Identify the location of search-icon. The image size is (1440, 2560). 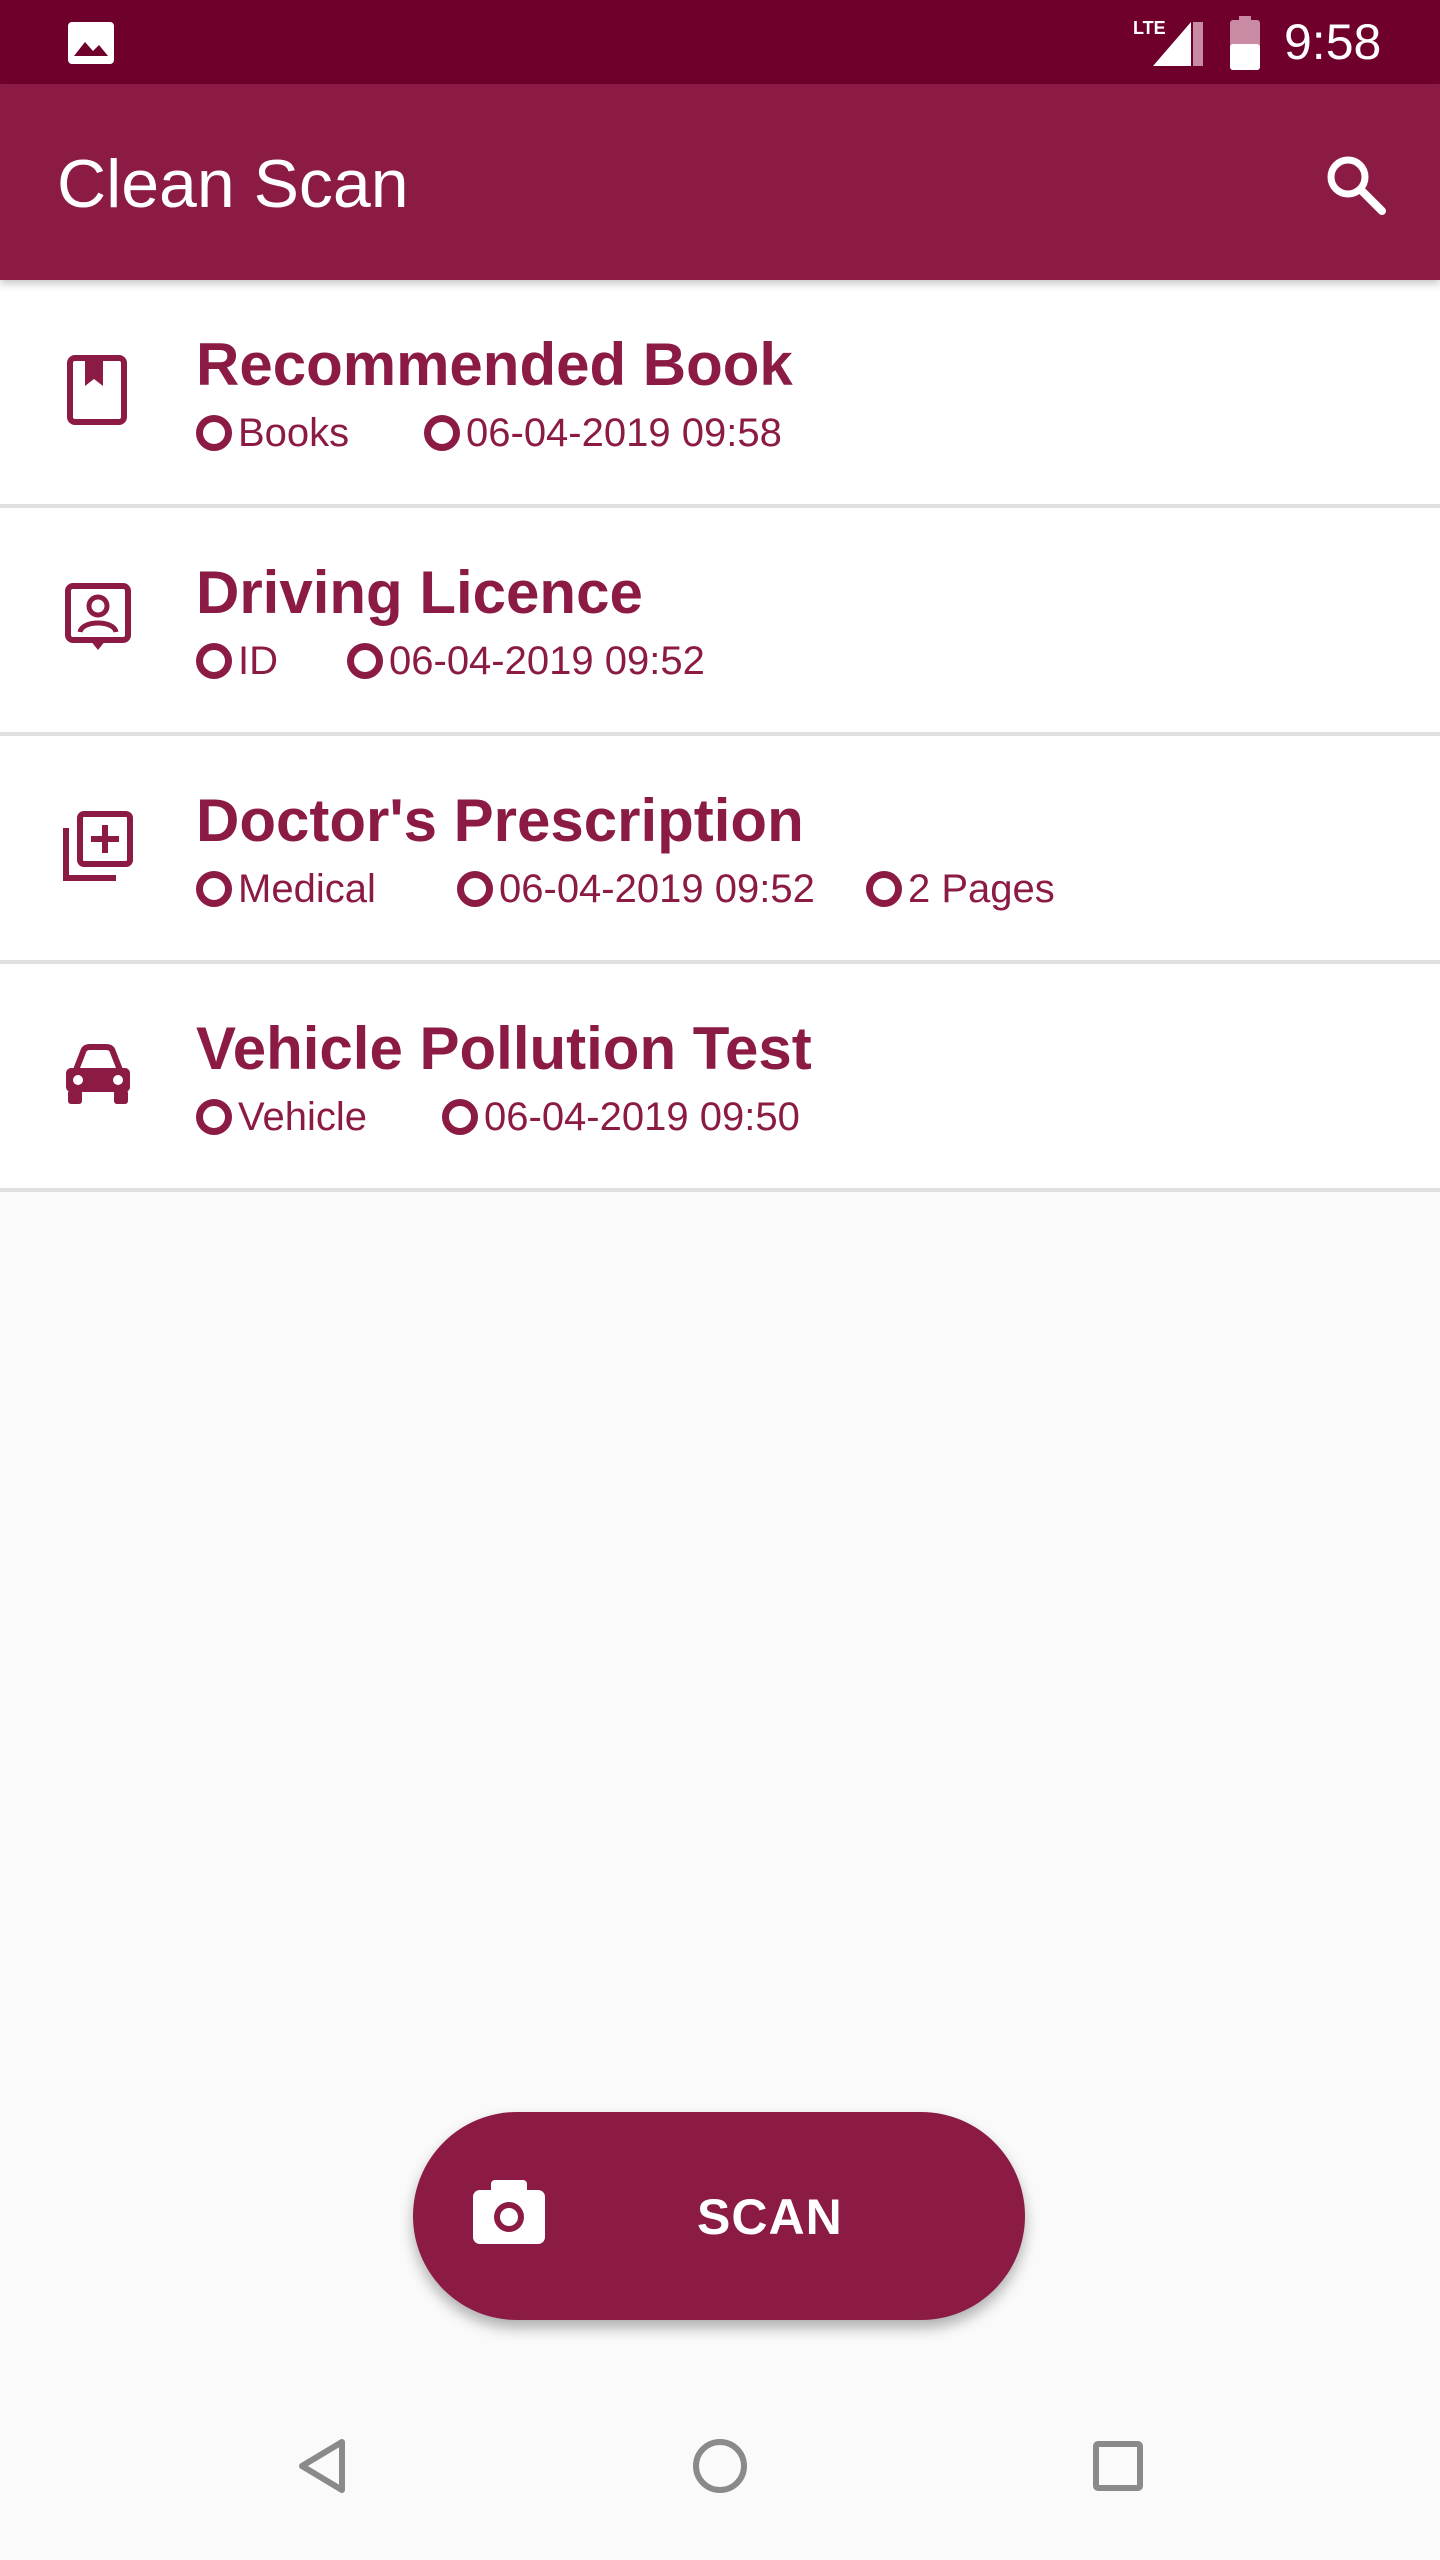
(1356, 185).